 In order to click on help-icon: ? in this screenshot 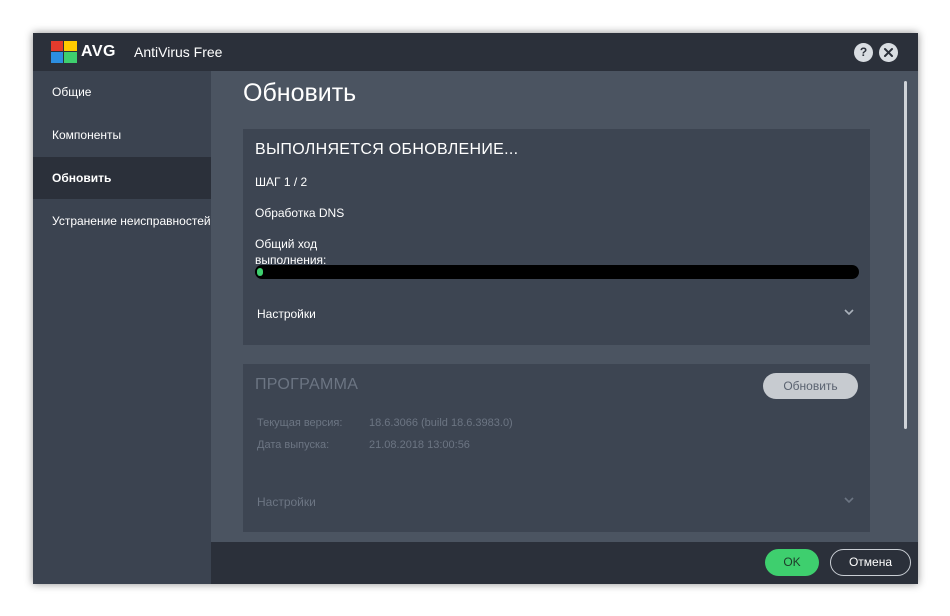, I will do `click(863, 52)`.